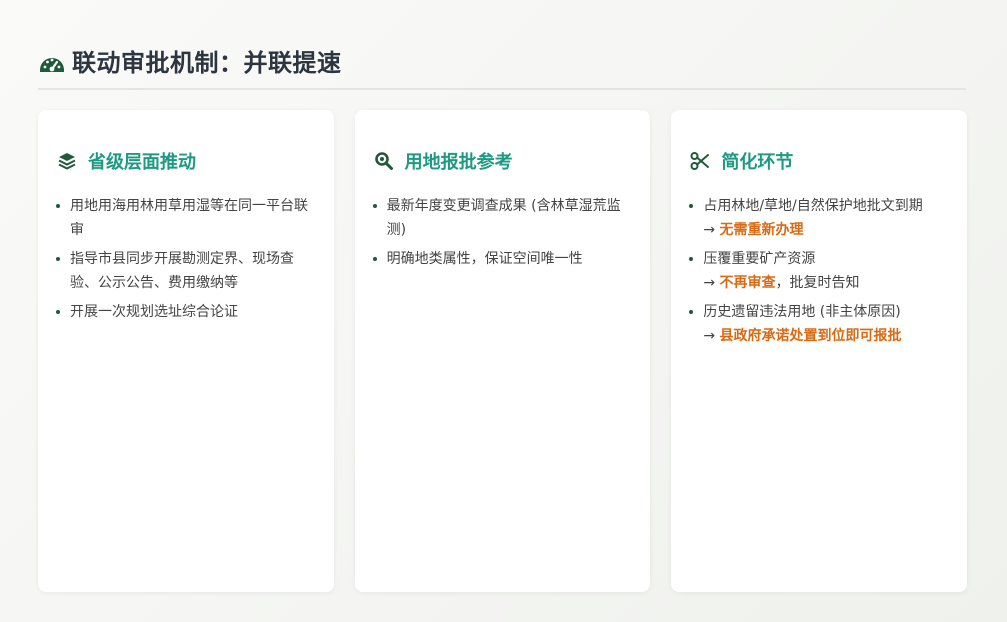 This screenshot has height=622, width=1007. I want to click on card-header: 省级层面推动, so click(186, 161).